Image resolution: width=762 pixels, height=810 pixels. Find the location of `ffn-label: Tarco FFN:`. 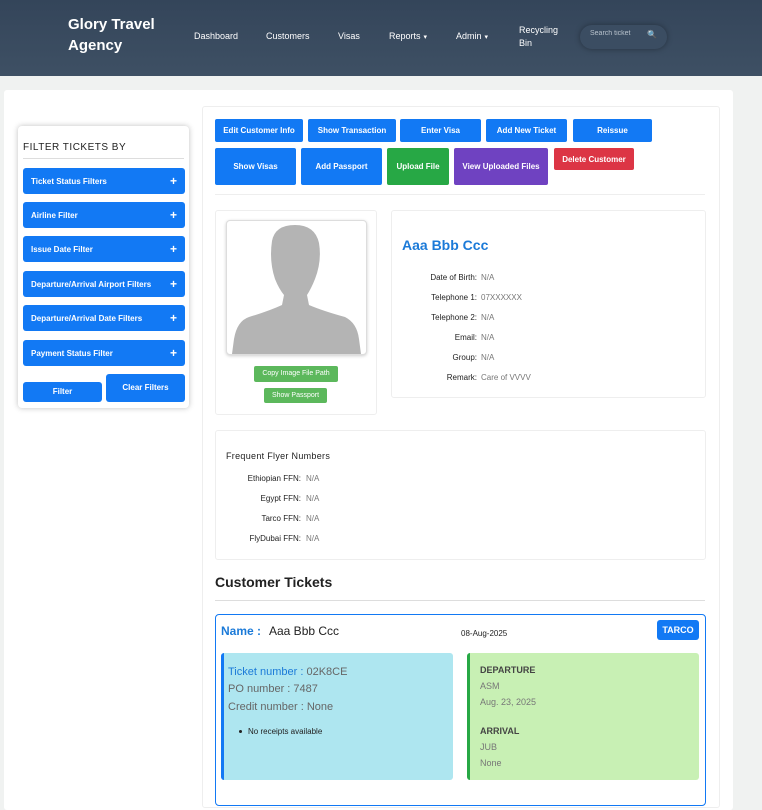

ffn-label: Tarco FFN: is located at coordinates (281, 518).